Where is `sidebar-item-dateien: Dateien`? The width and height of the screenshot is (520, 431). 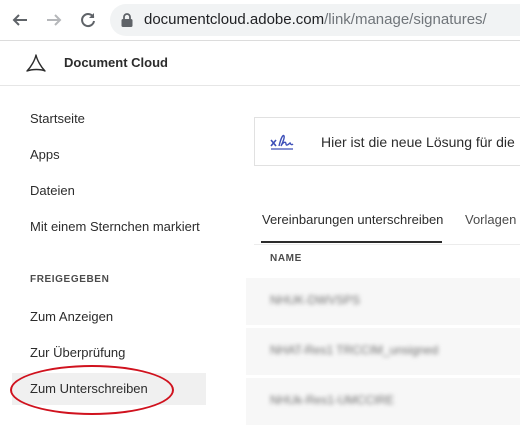 sidebar-item-dateien: Dateien is located at coordinates (109, 191).